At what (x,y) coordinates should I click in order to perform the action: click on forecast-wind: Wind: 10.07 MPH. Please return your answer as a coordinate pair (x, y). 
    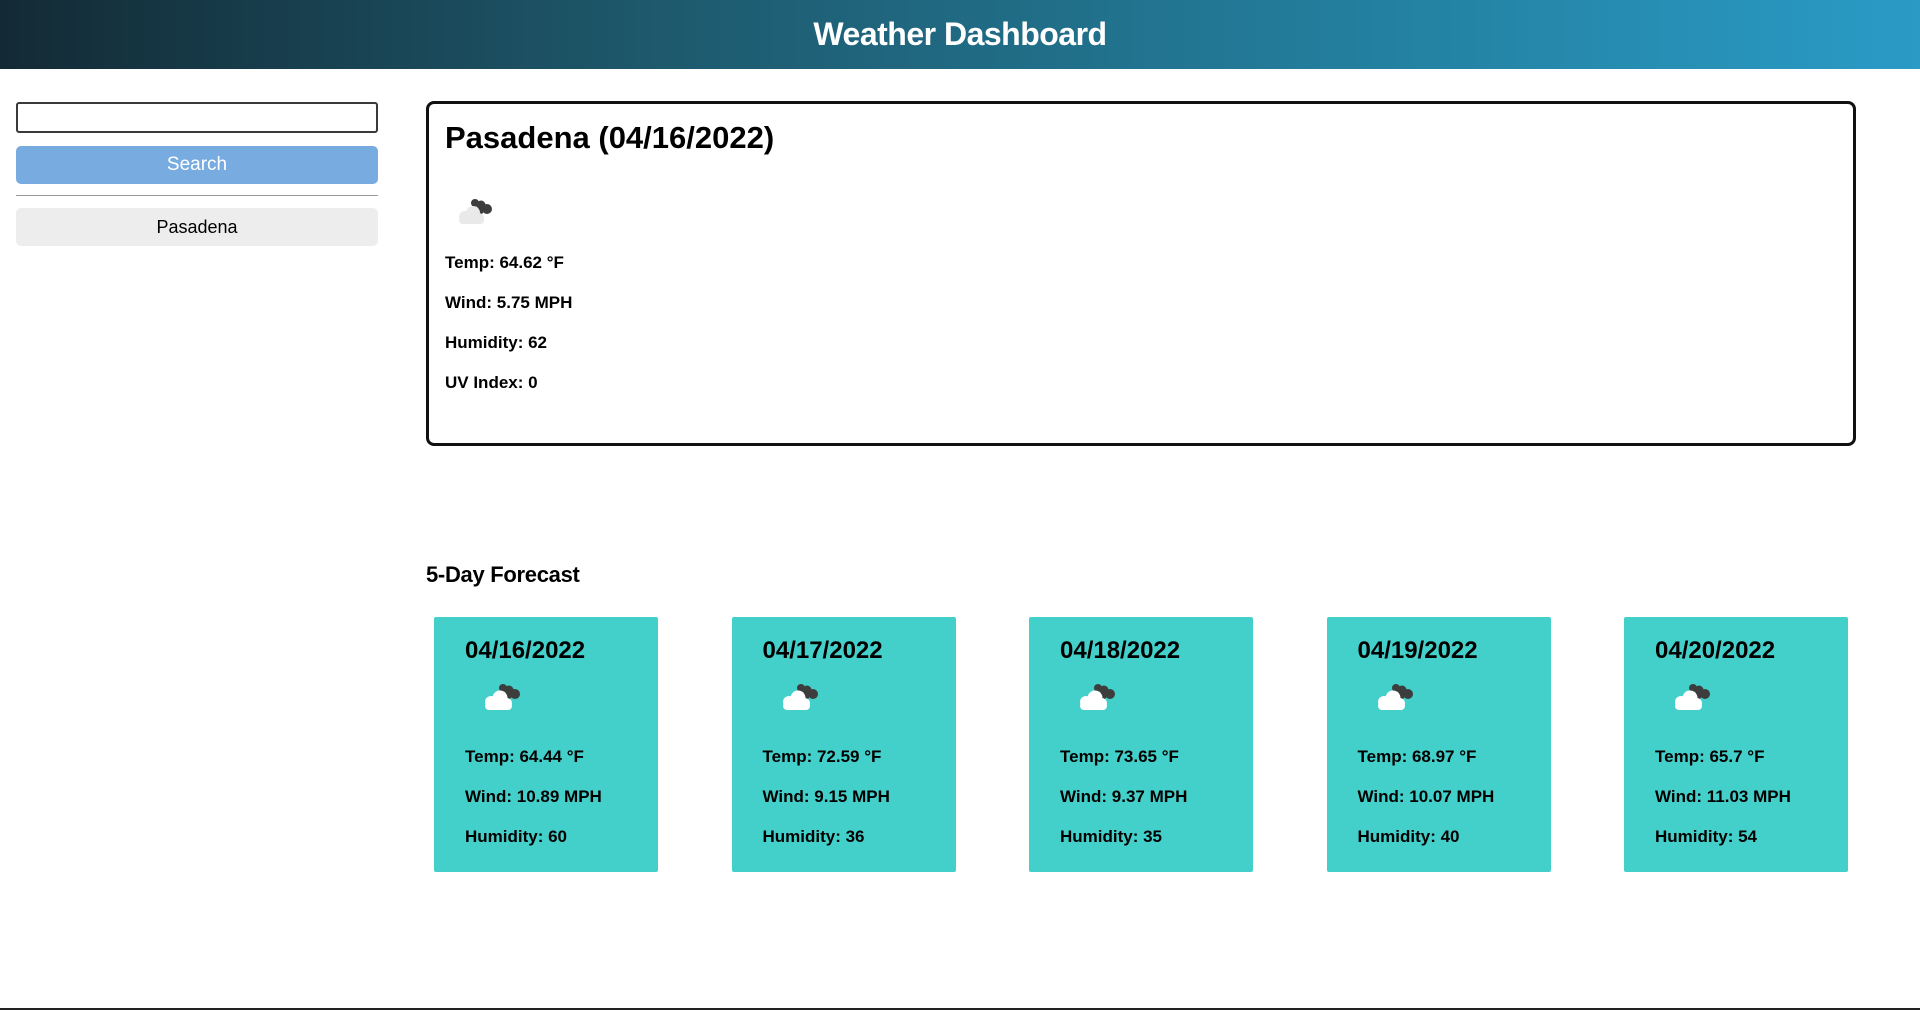
    Looking at the image, I should click on (1426, 796).